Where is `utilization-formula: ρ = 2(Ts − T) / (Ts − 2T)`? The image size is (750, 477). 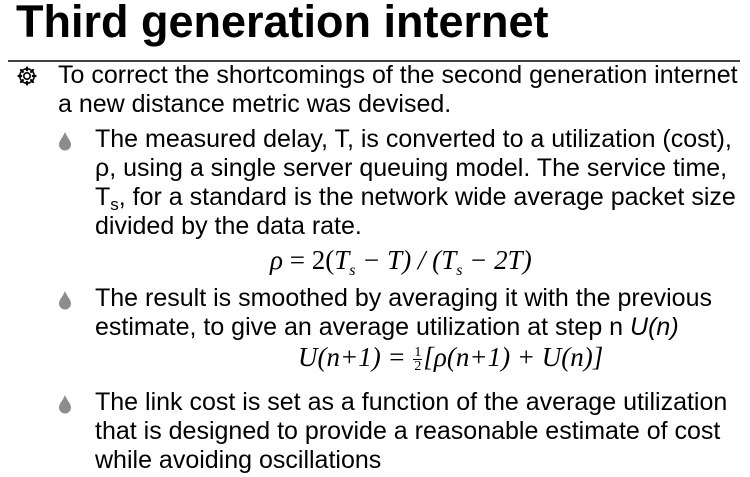 utilization-formula: ρ = 2(Ts − T) / (Ts − 2T) is located at coordinates (401, 265).